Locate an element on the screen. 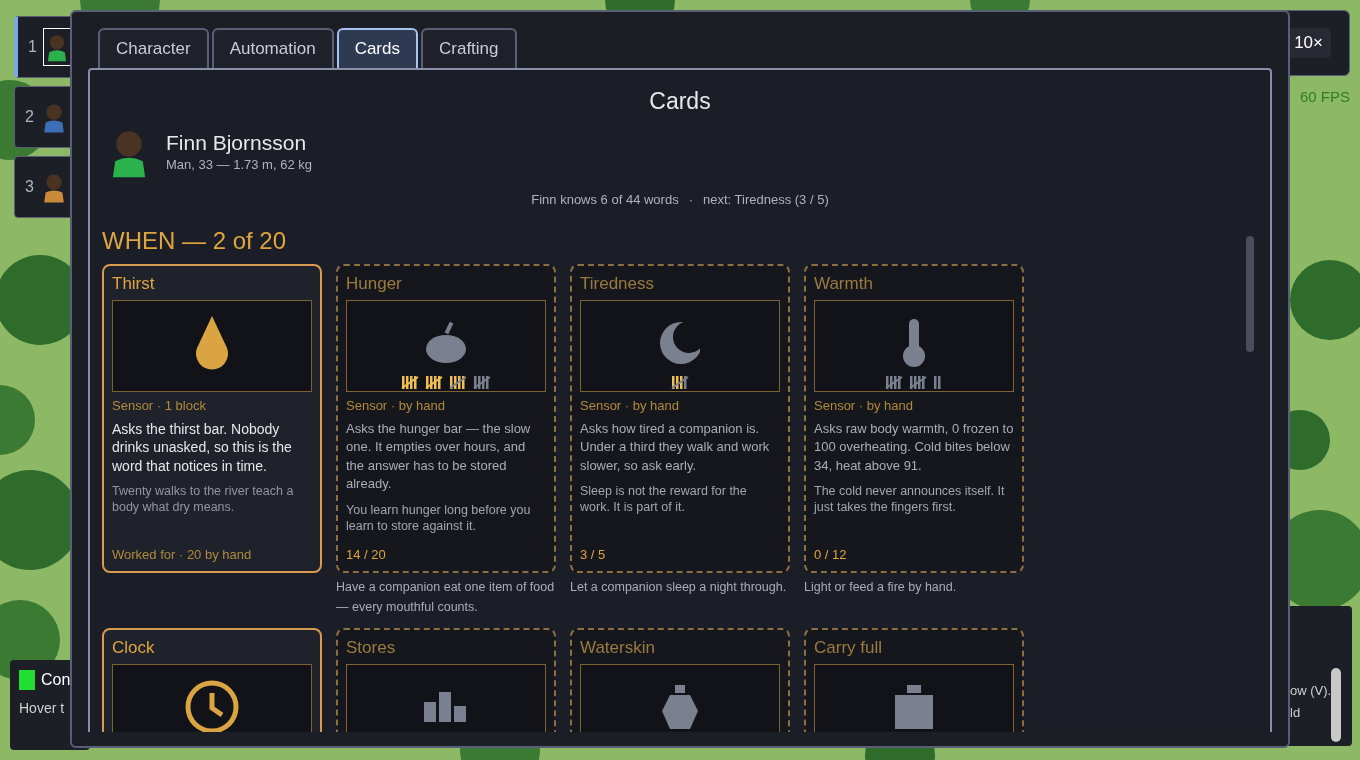 Image resolution: width=1360 pixels, height=760 pixels. card-footer: Worked for · 20 by hand is located at coordinates (212, 554).